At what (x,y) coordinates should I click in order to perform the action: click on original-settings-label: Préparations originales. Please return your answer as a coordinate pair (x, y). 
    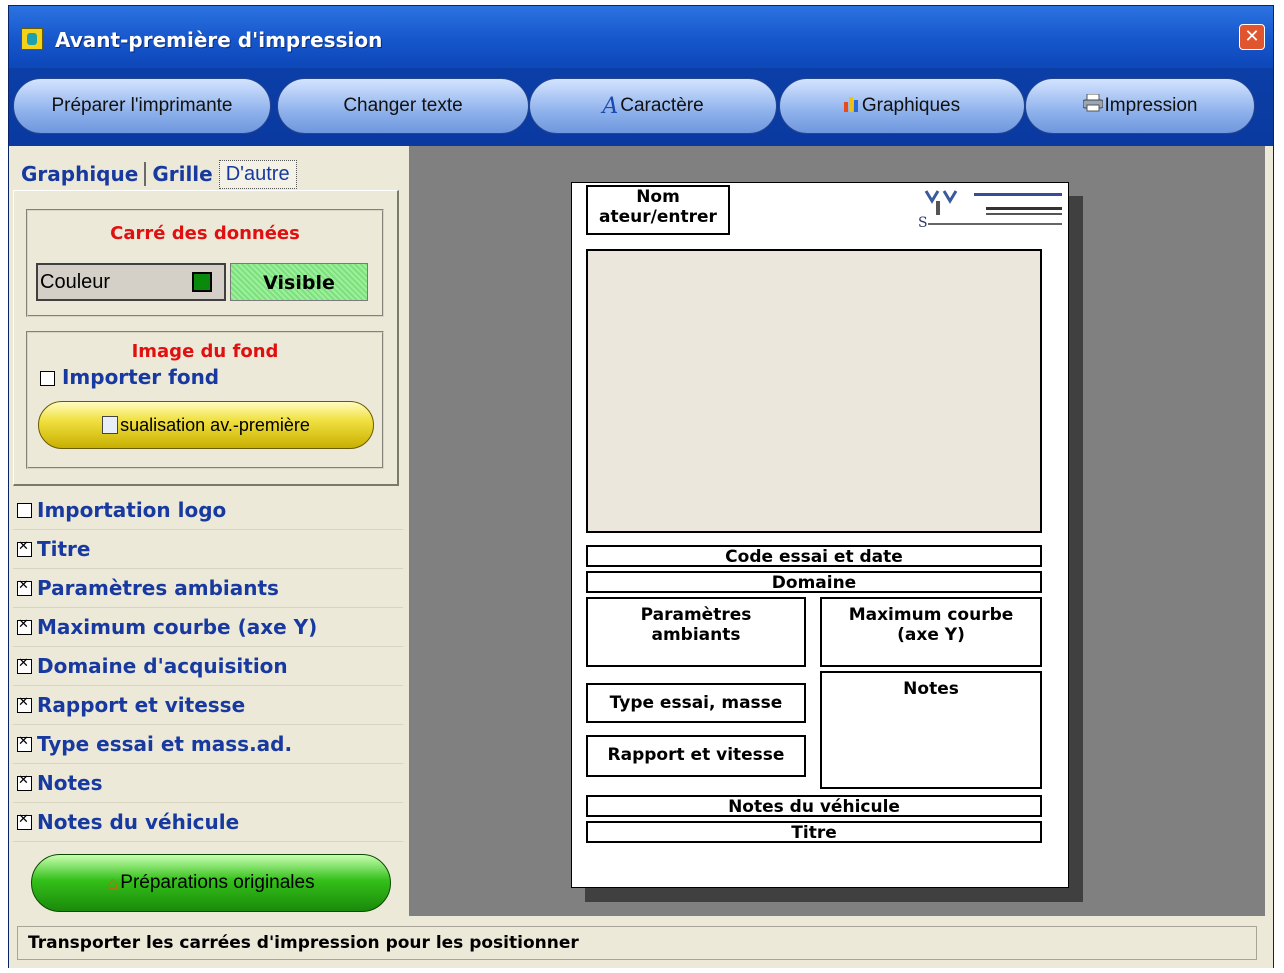
    Looking at the image, I should click on (217, 882).